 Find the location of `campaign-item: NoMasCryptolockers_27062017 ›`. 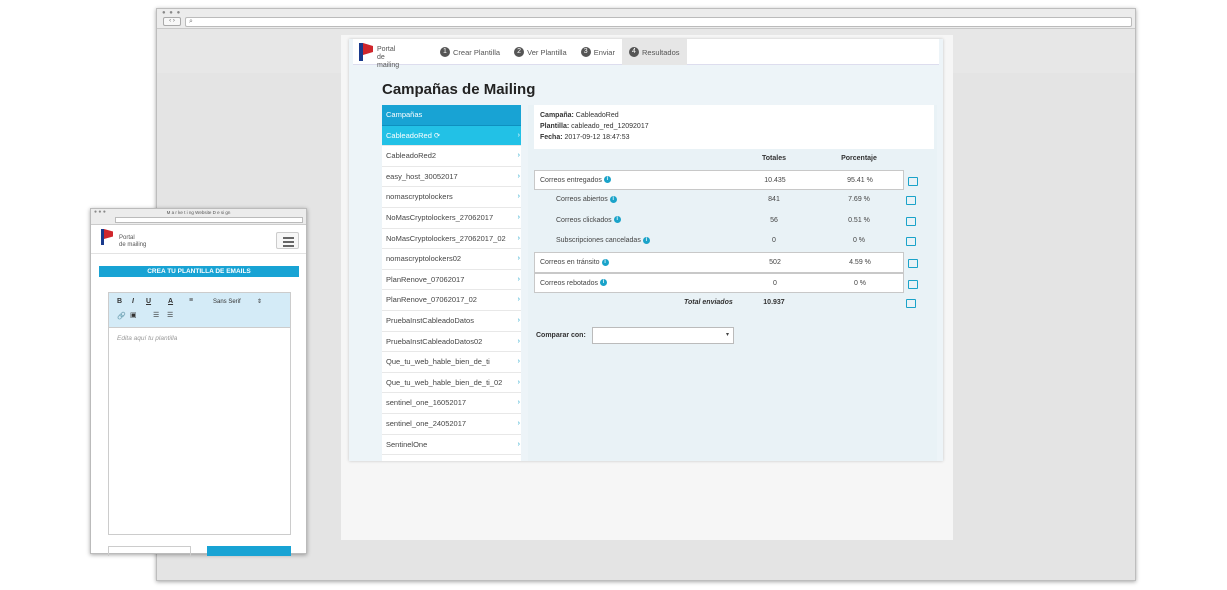

campaign-item: NoMasCryptolockers_27062017 › is located at coordinates (451, 218).